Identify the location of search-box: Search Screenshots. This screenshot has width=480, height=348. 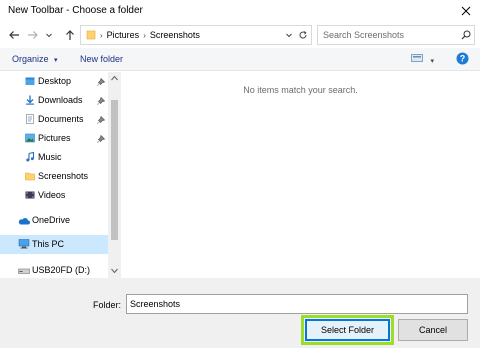
(396, 35).